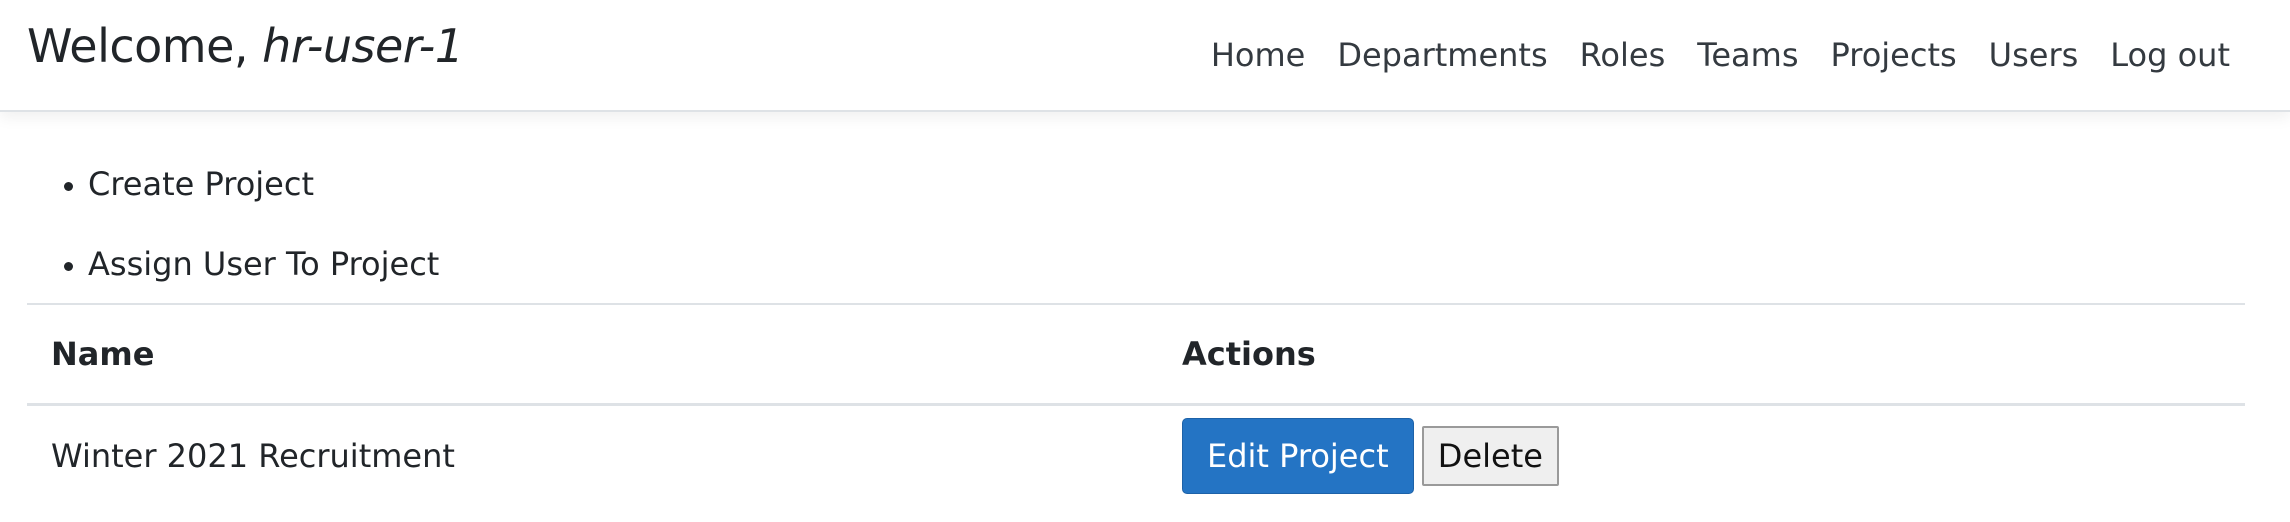 Image resolution: width=2290 pixels, height=522 pixels. Describe the element at coordinates (2034, 55) in the screenshot. I see `nav-users-link: Users` at that location.